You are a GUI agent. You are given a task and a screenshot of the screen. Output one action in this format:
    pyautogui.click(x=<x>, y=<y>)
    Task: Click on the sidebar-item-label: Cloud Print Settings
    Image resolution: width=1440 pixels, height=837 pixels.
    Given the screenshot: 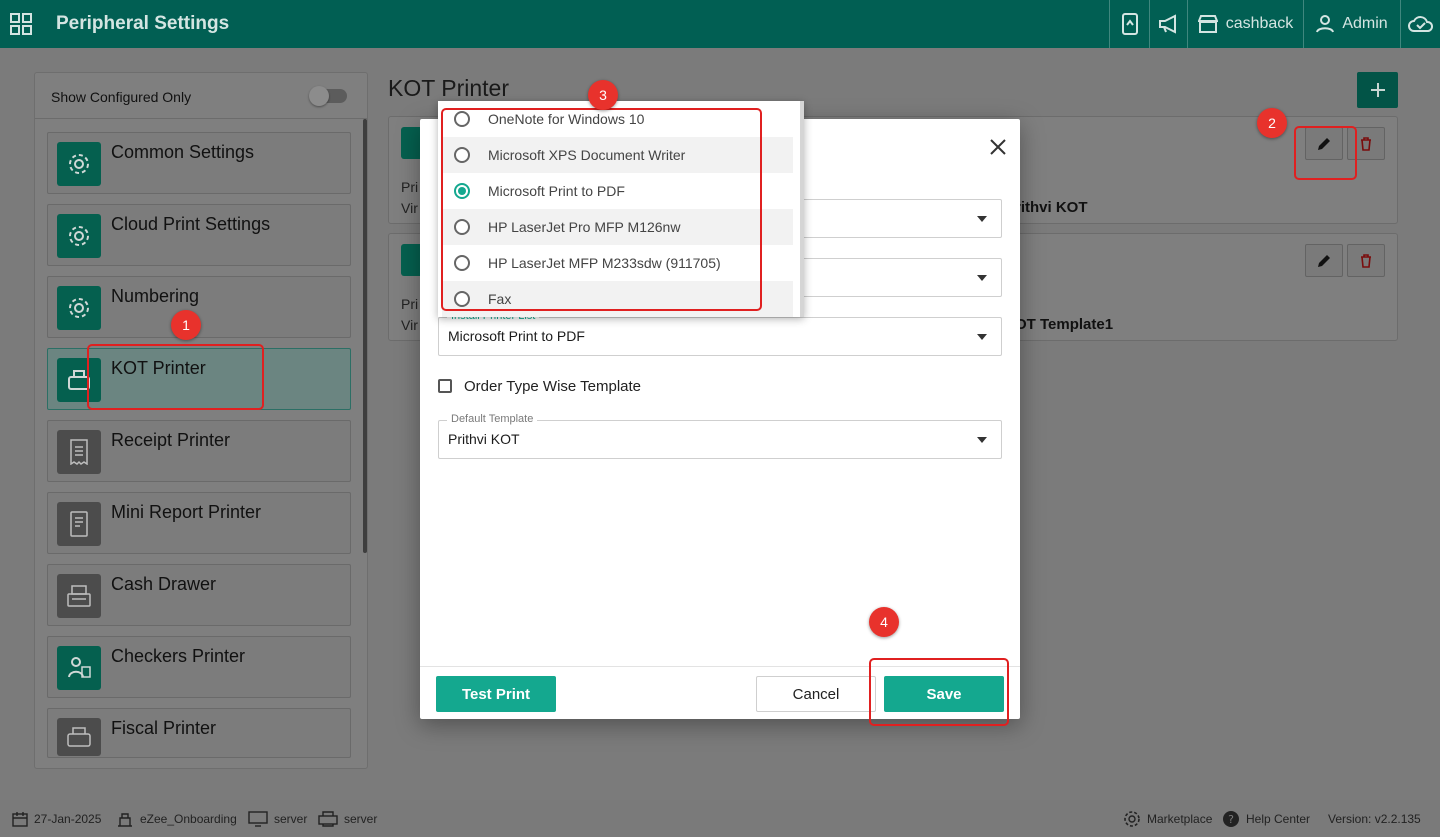 What is the action you would take?
    pyautogui.click(x=191, y=224)
    